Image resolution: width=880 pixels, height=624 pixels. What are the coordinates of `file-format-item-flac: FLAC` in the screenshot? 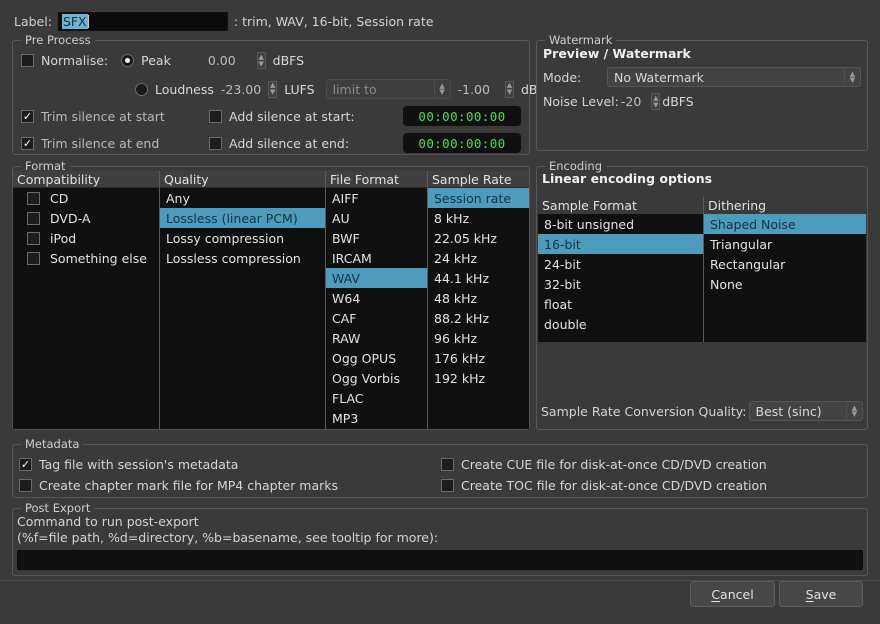 It's located at (376, 398).